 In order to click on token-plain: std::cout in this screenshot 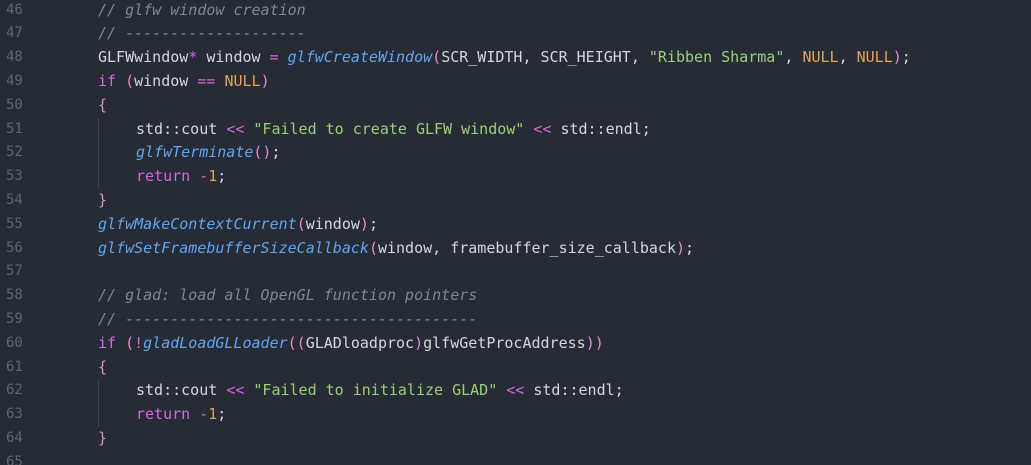, I will do `click(181, 128)`.